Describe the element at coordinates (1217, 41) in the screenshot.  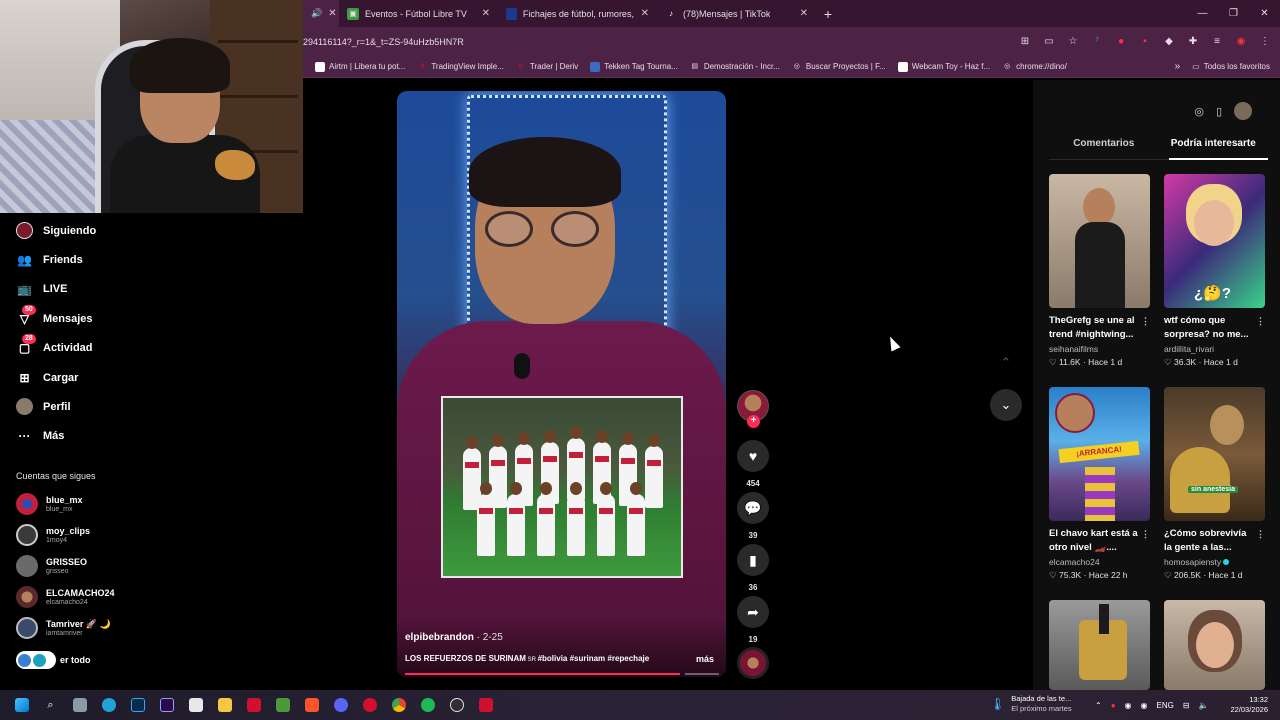
I see `media-icon: ≡` at that location.